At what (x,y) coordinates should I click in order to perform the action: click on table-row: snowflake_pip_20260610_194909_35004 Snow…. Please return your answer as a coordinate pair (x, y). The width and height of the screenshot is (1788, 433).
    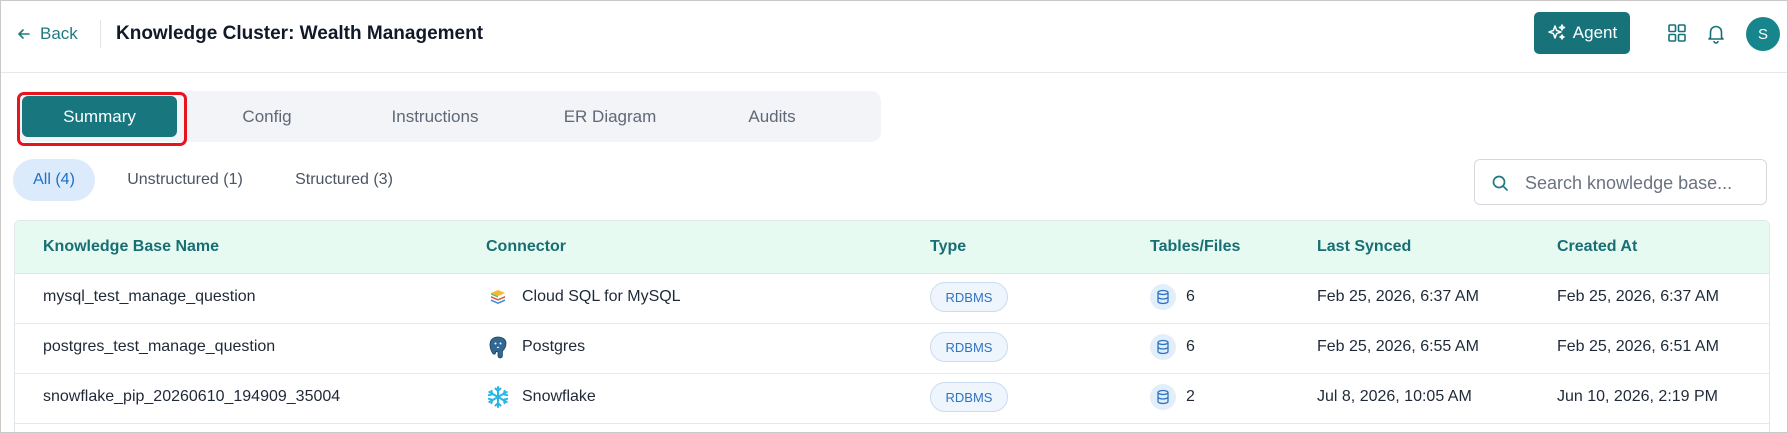
    Looking at the image, I should click on (892, 398).